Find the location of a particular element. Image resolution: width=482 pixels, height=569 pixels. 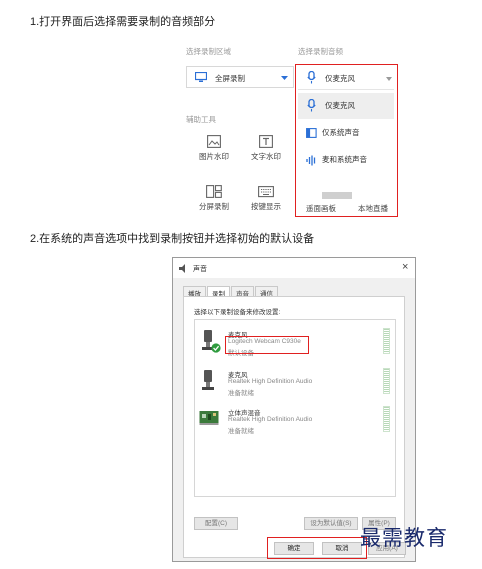

microphone-device-icon is located at coordinates (208, 380).